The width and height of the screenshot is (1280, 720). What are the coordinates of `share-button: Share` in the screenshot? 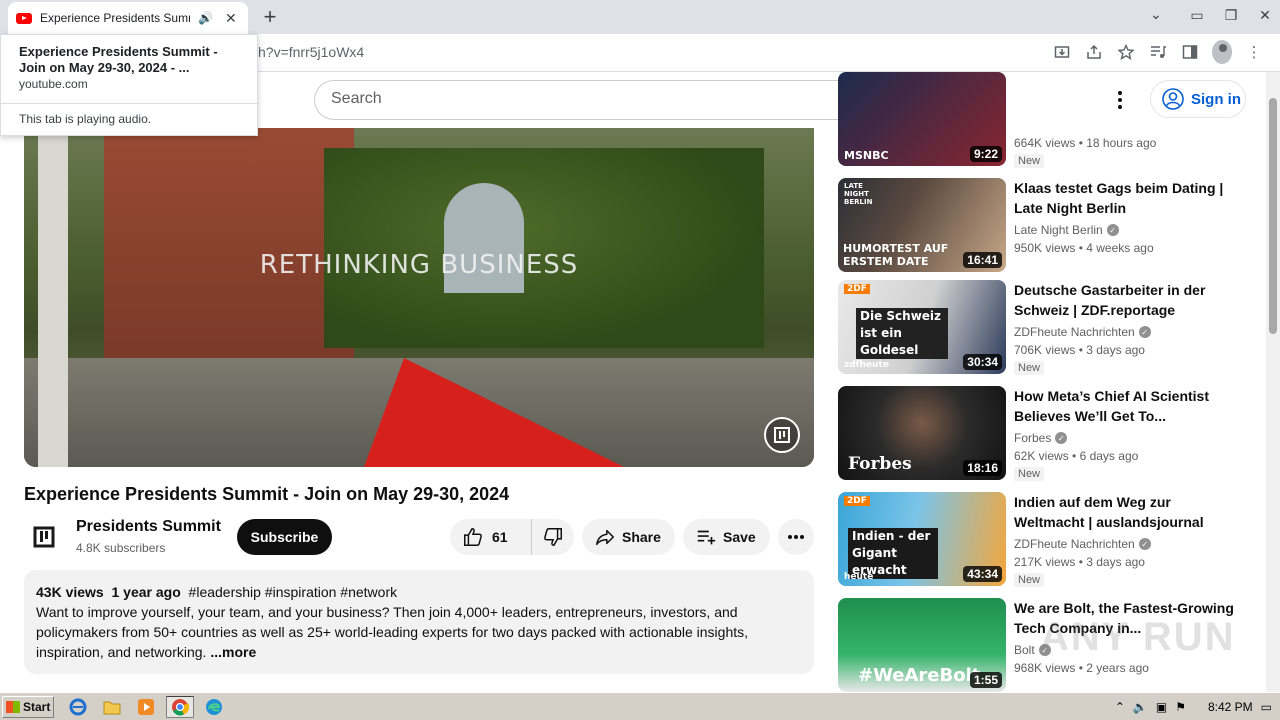 It's located at (628, 537).